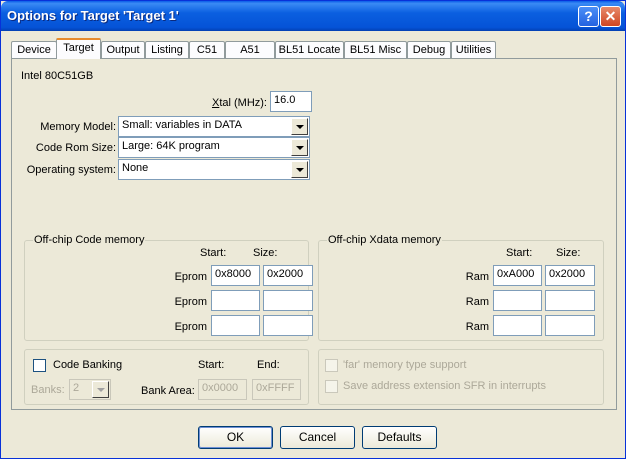  I want to click on xdata-start-input-1: 0xA000, so click(517, 275).